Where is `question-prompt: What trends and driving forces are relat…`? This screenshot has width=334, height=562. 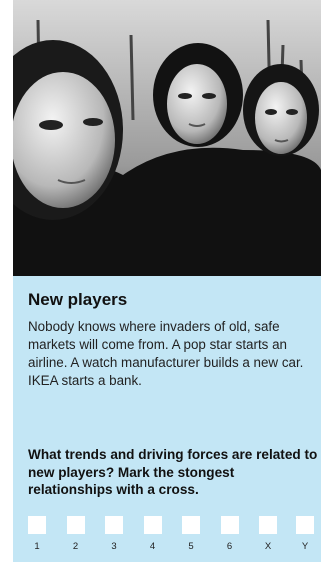 question-prompt: What trends and driving forces are relat… is located at coordinates (173, 472).